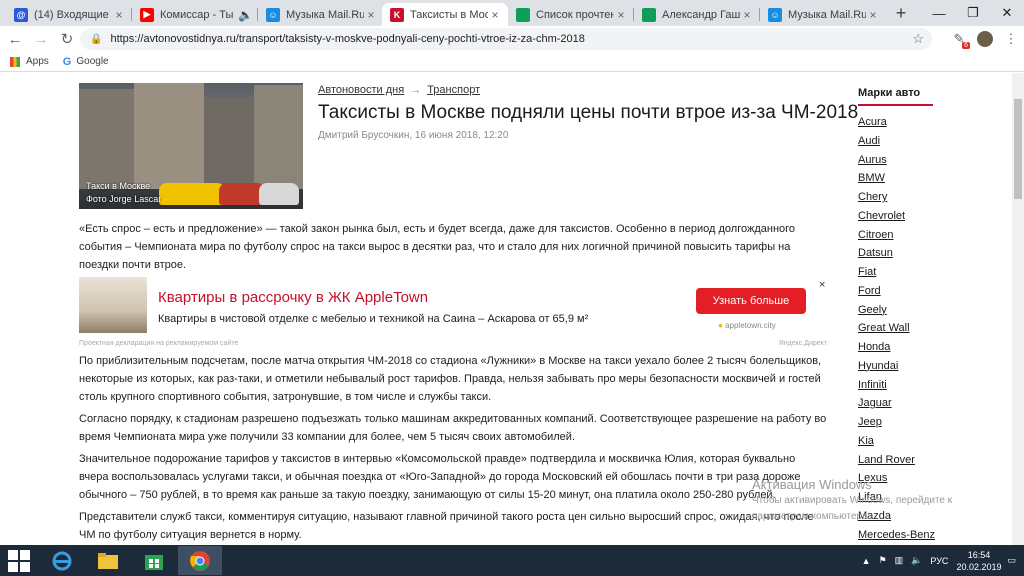  I want to click on tab-gashin: Александр Гашин ×, so click(697, 14).